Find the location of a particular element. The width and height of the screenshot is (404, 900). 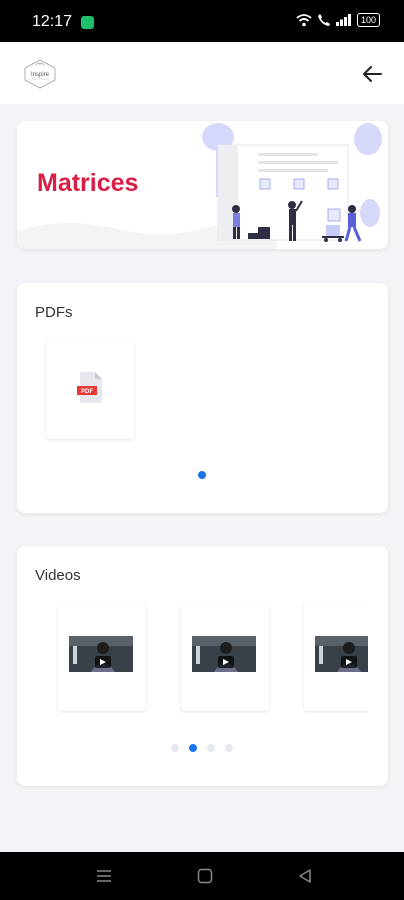

pdf-badge-text: PDF is located at coordinates (87, 392).